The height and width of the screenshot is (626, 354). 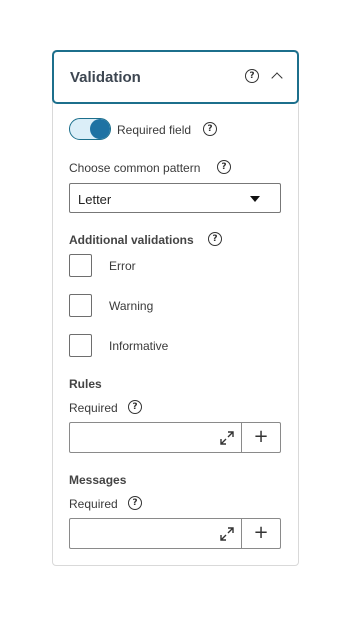 What do you see at coordinates (175, 198) in the screenshot?
I see `pattern-select: Letter` at bounding box center [175, 198].